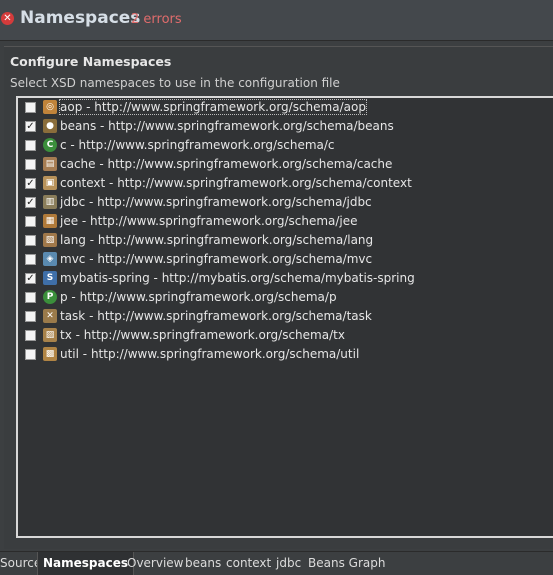  Describe the element at coordinates (30, 297) in the screenshot. I see `checkbox-p` at that location.